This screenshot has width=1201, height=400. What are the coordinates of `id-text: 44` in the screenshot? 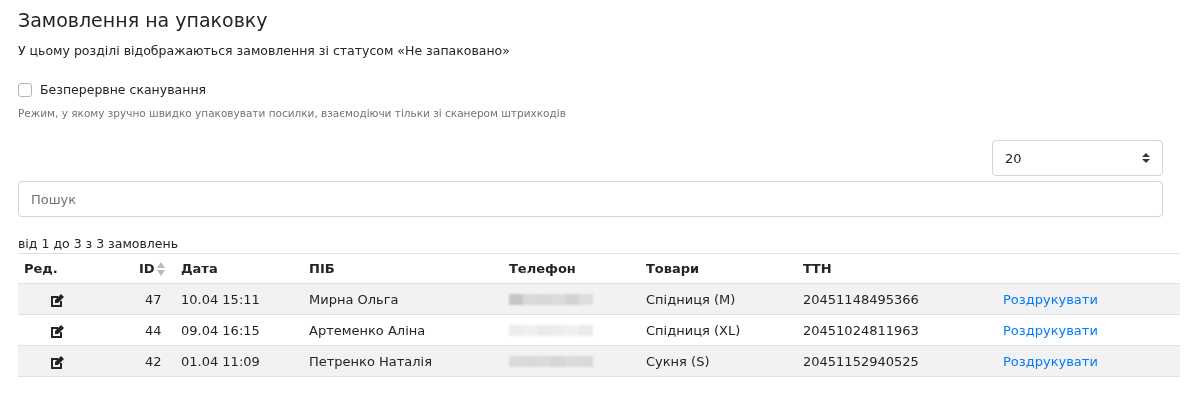 It's located at (153, 330).